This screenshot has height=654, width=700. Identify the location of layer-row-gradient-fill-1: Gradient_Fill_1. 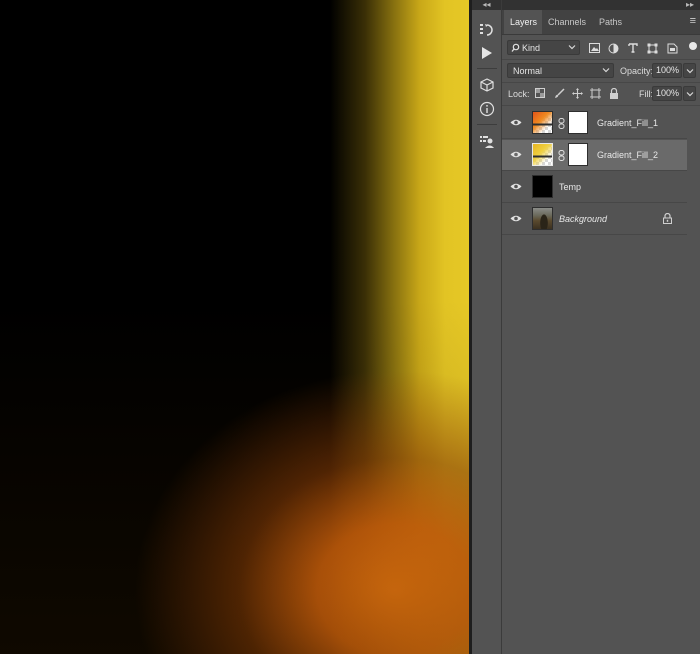
(594, 123).